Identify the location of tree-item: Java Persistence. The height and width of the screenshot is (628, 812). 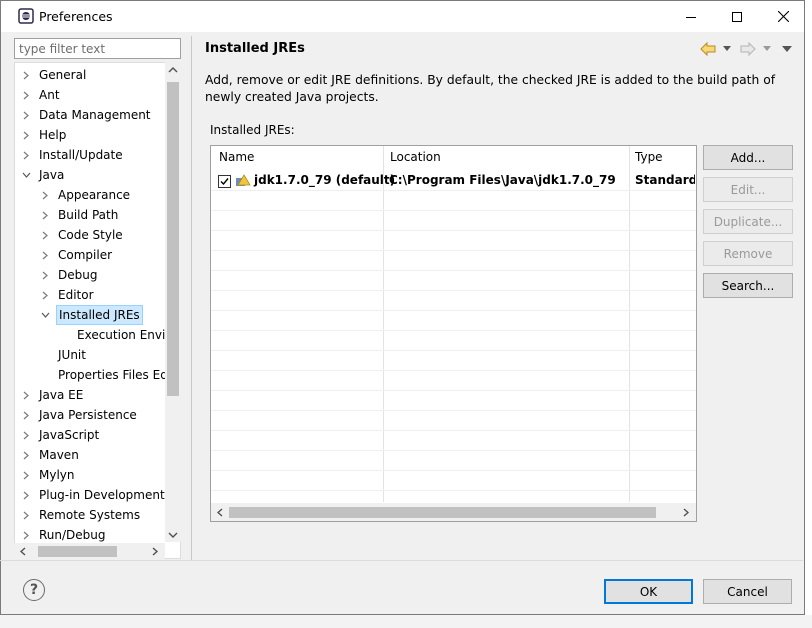
(90, 415).